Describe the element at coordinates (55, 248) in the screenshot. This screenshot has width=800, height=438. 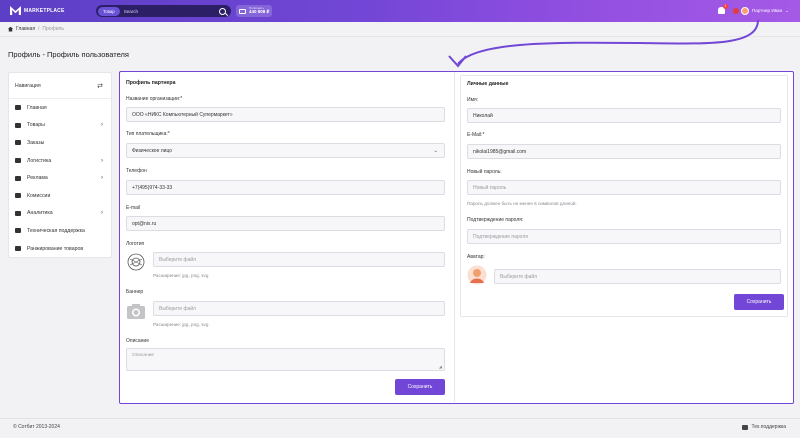
I see `sidebar-item-label: Ранжирование товаров` at that location.